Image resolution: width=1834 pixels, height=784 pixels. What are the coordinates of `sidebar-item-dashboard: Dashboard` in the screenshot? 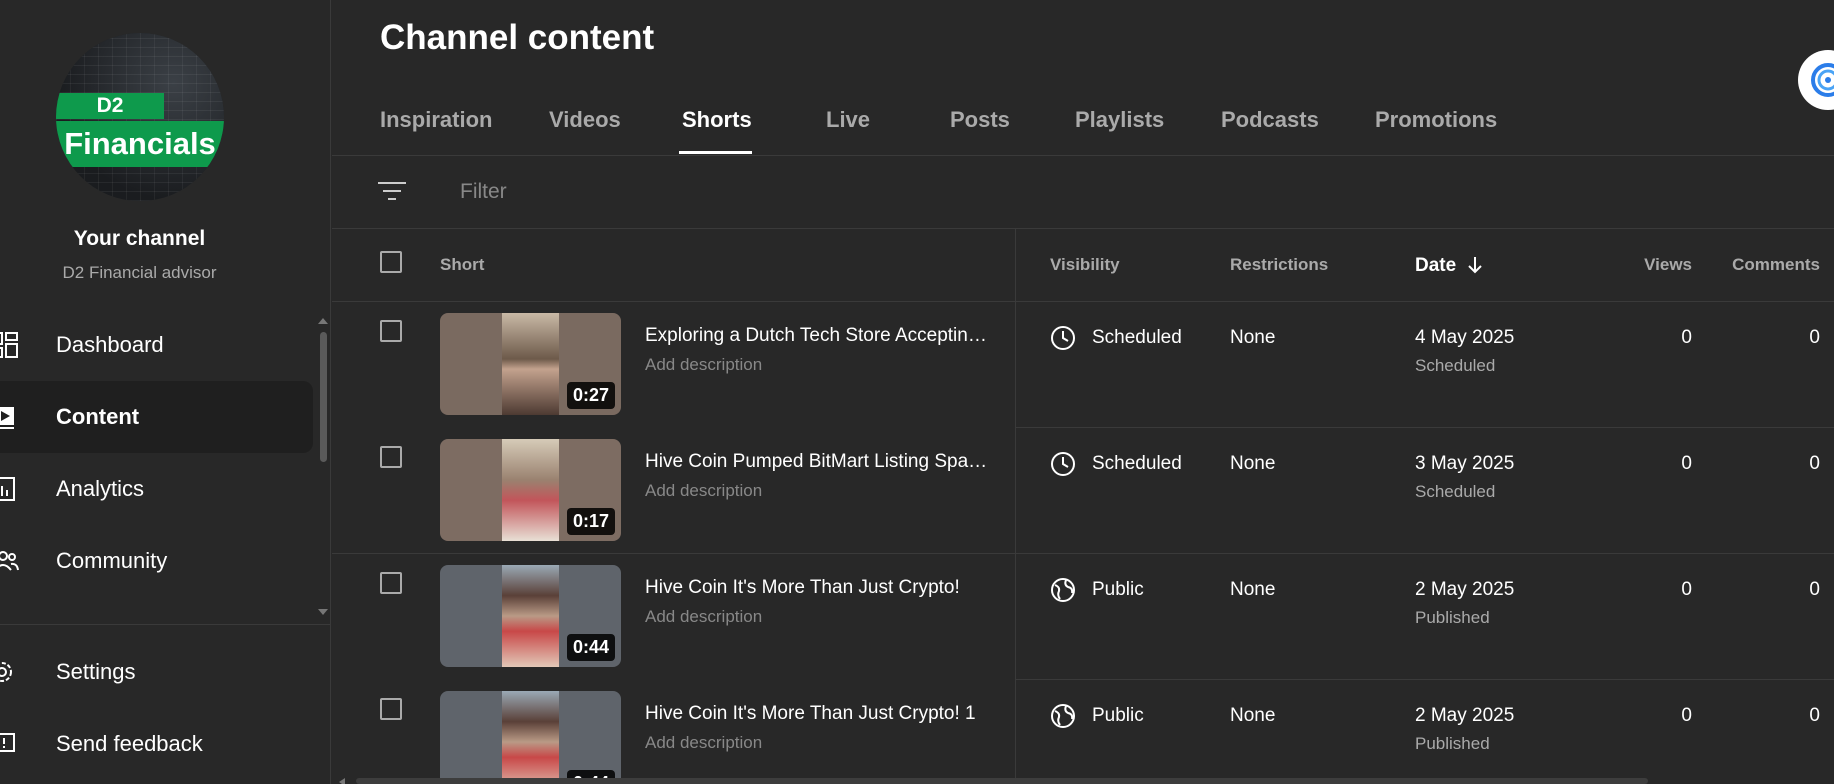 It's located at (156, 345).